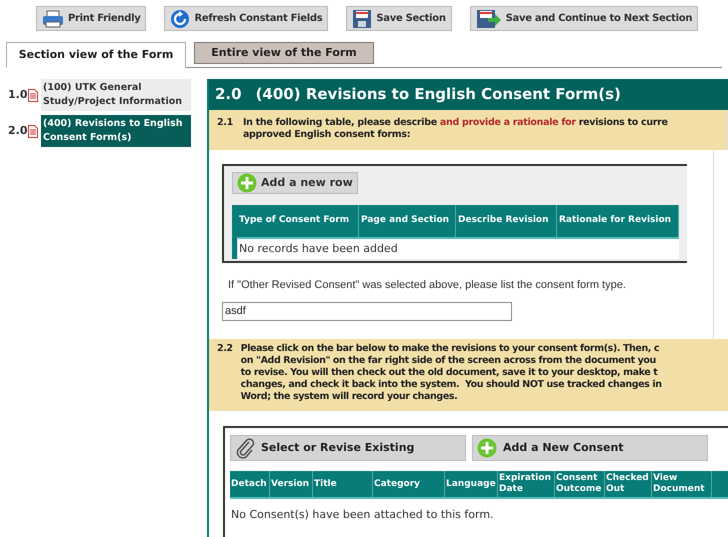 The image size is (728, 537). Describe the element at coordinates (116, 131) in the screenshot. I see `sidebar-item: (400) Revisions to English Consent Form(s)` at that location.